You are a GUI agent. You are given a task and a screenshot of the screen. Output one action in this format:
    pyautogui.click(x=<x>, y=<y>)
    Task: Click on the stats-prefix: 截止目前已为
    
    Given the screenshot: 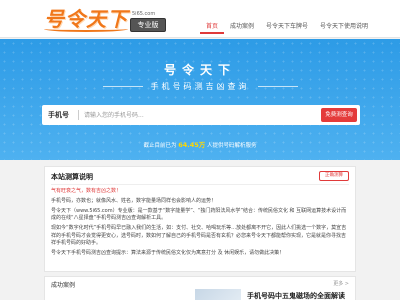 What is the action you would take?
    pyautogui.click(x=160, y=146)
    